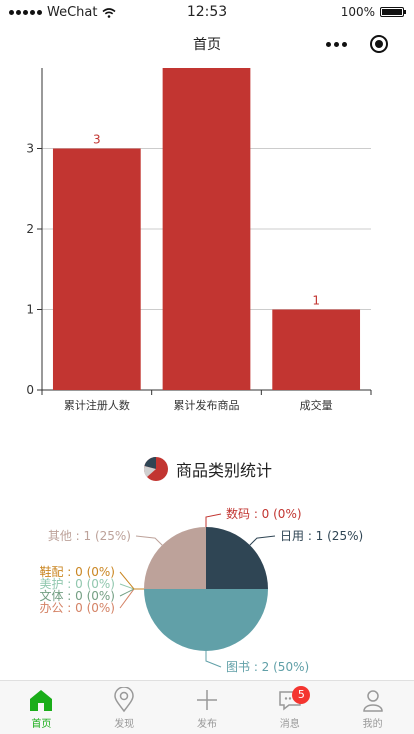 This screenshot has height=734, width=414. I want to click on pie-slice-label: 鞋配 : 0 (0%), so click(77, 571).